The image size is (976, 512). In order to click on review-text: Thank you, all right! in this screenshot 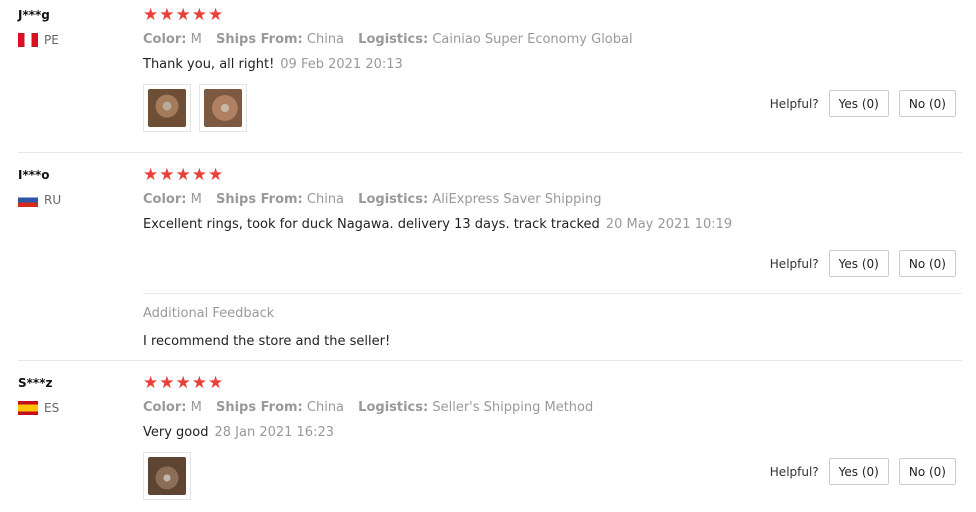, I will do `click(209, 64)`.